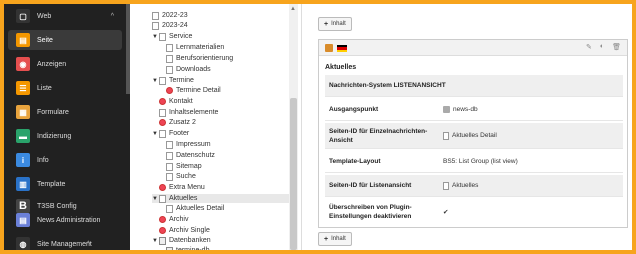 Image resolution: width=636 pixels, height=254 pixels. I want to click on info-icon: i, so click(23, 160).